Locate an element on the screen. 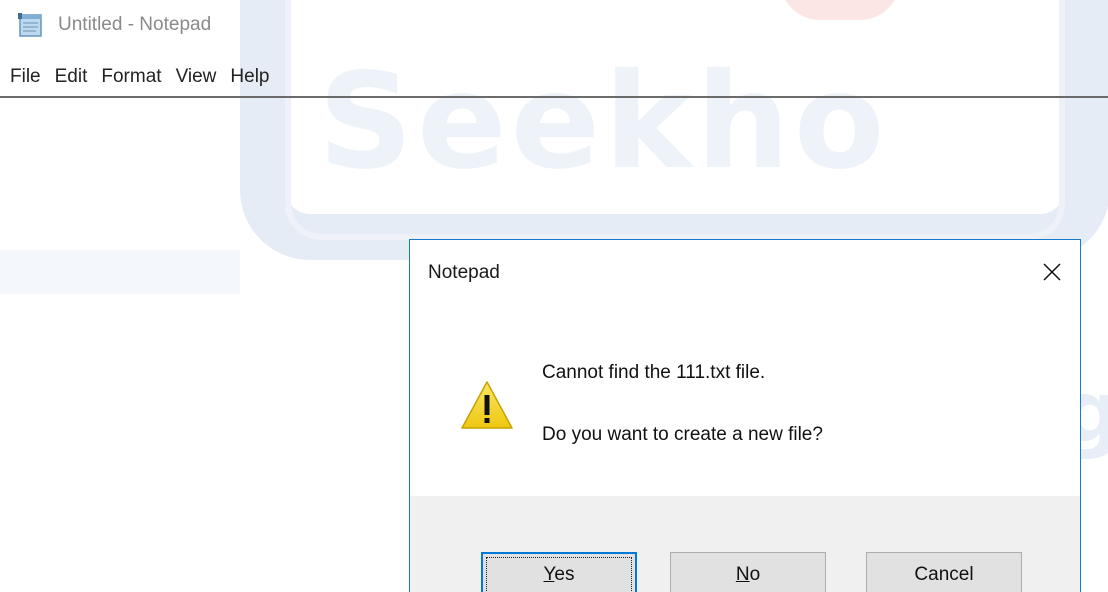  cancel-button-label: Cancel is located at coordinates (944, 574).